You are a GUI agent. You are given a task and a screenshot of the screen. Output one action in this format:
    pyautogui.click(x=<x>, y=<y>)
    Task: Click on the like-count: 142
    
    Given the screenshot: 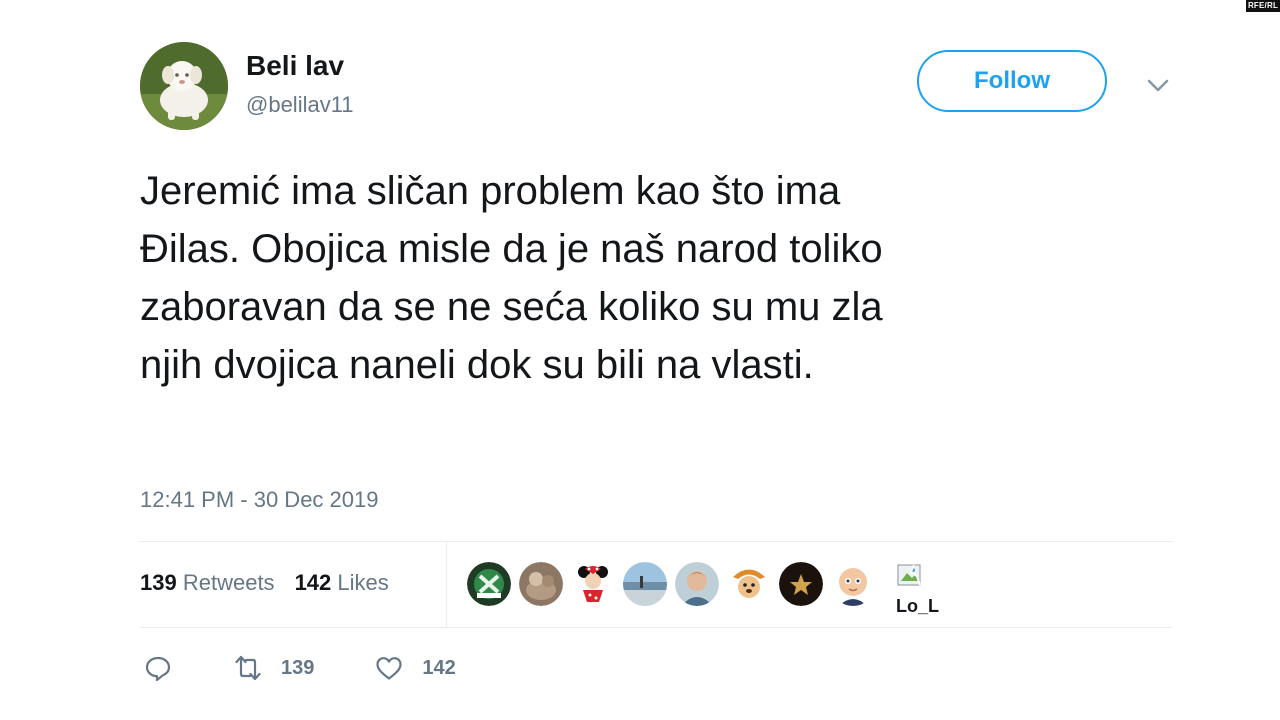 What is the action you would take?
    pyautogui.click(x=439, y=667)
    